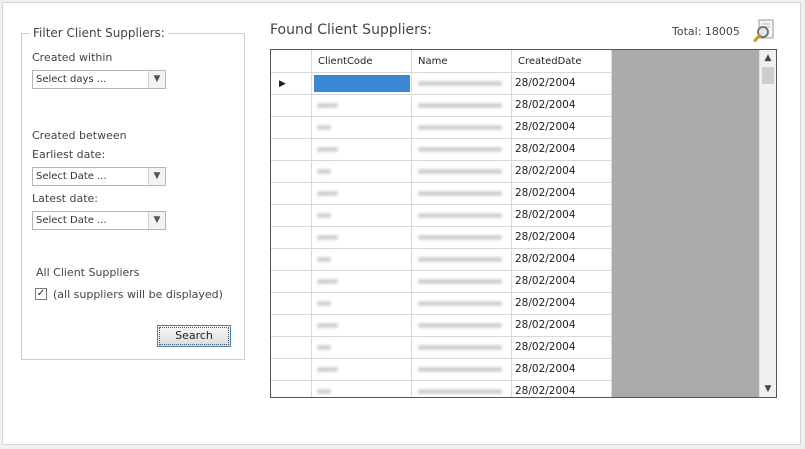  What do you see at coordinates (194, 336) in the screenshot?
I see `search-button: Search` at bounding box center [194, 336].